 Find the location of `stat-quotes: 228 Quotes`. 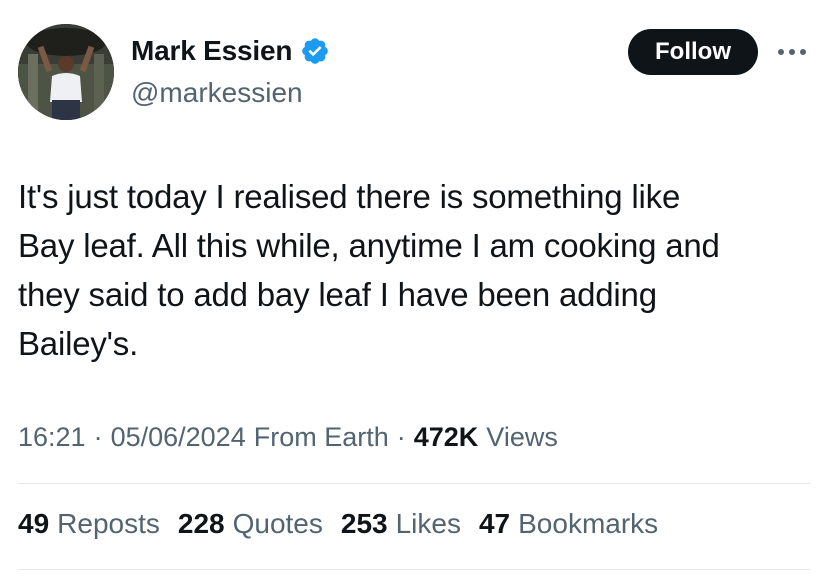

stat-quotes: 228 Quotes is located at coordinates (250, 524).